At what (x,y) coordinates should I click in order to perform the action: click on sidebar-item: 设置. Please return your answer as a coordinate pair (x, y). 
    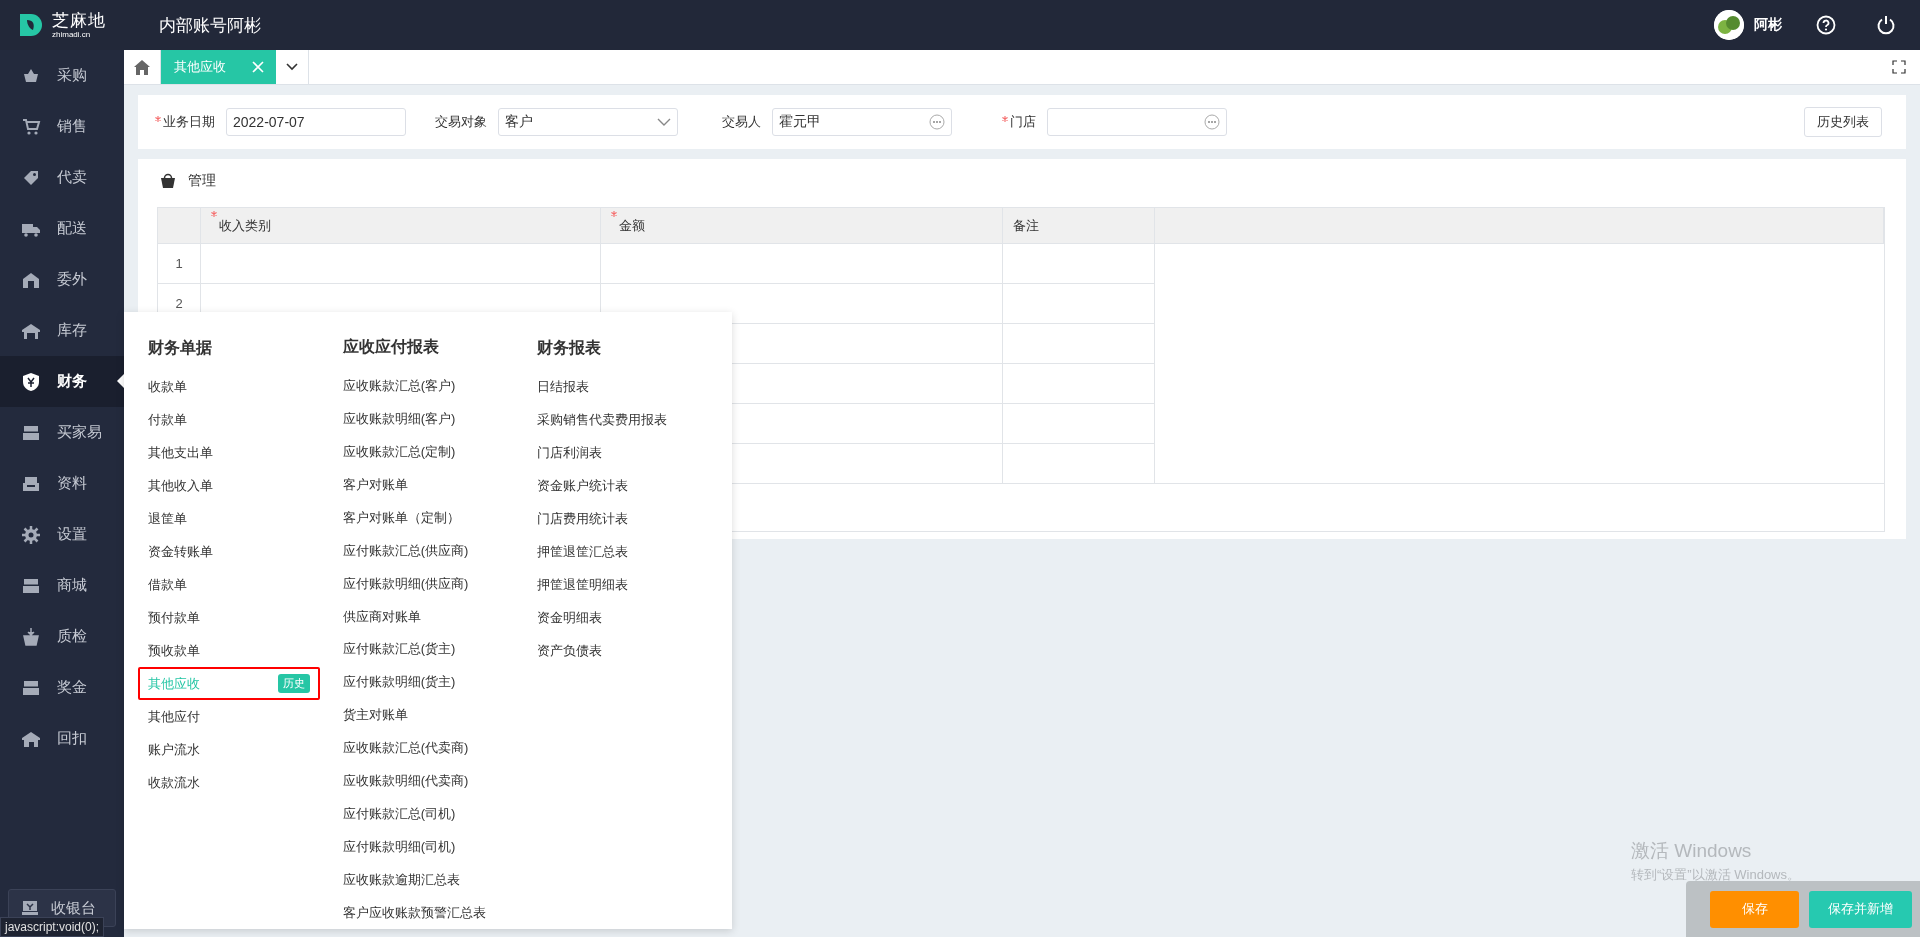
    Looking at the image, I should click on (62, 534).